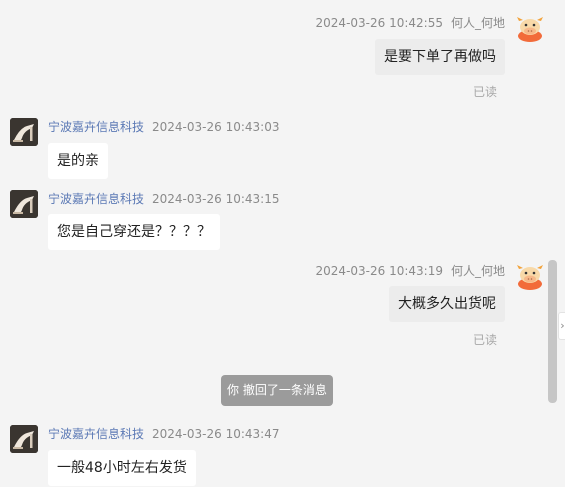  What do you see at coordinates (134, 232) in the screenshot?
I see `message-bubble-incoming: 您是自己穿还是？？？？` at bounding box center [134, 232].